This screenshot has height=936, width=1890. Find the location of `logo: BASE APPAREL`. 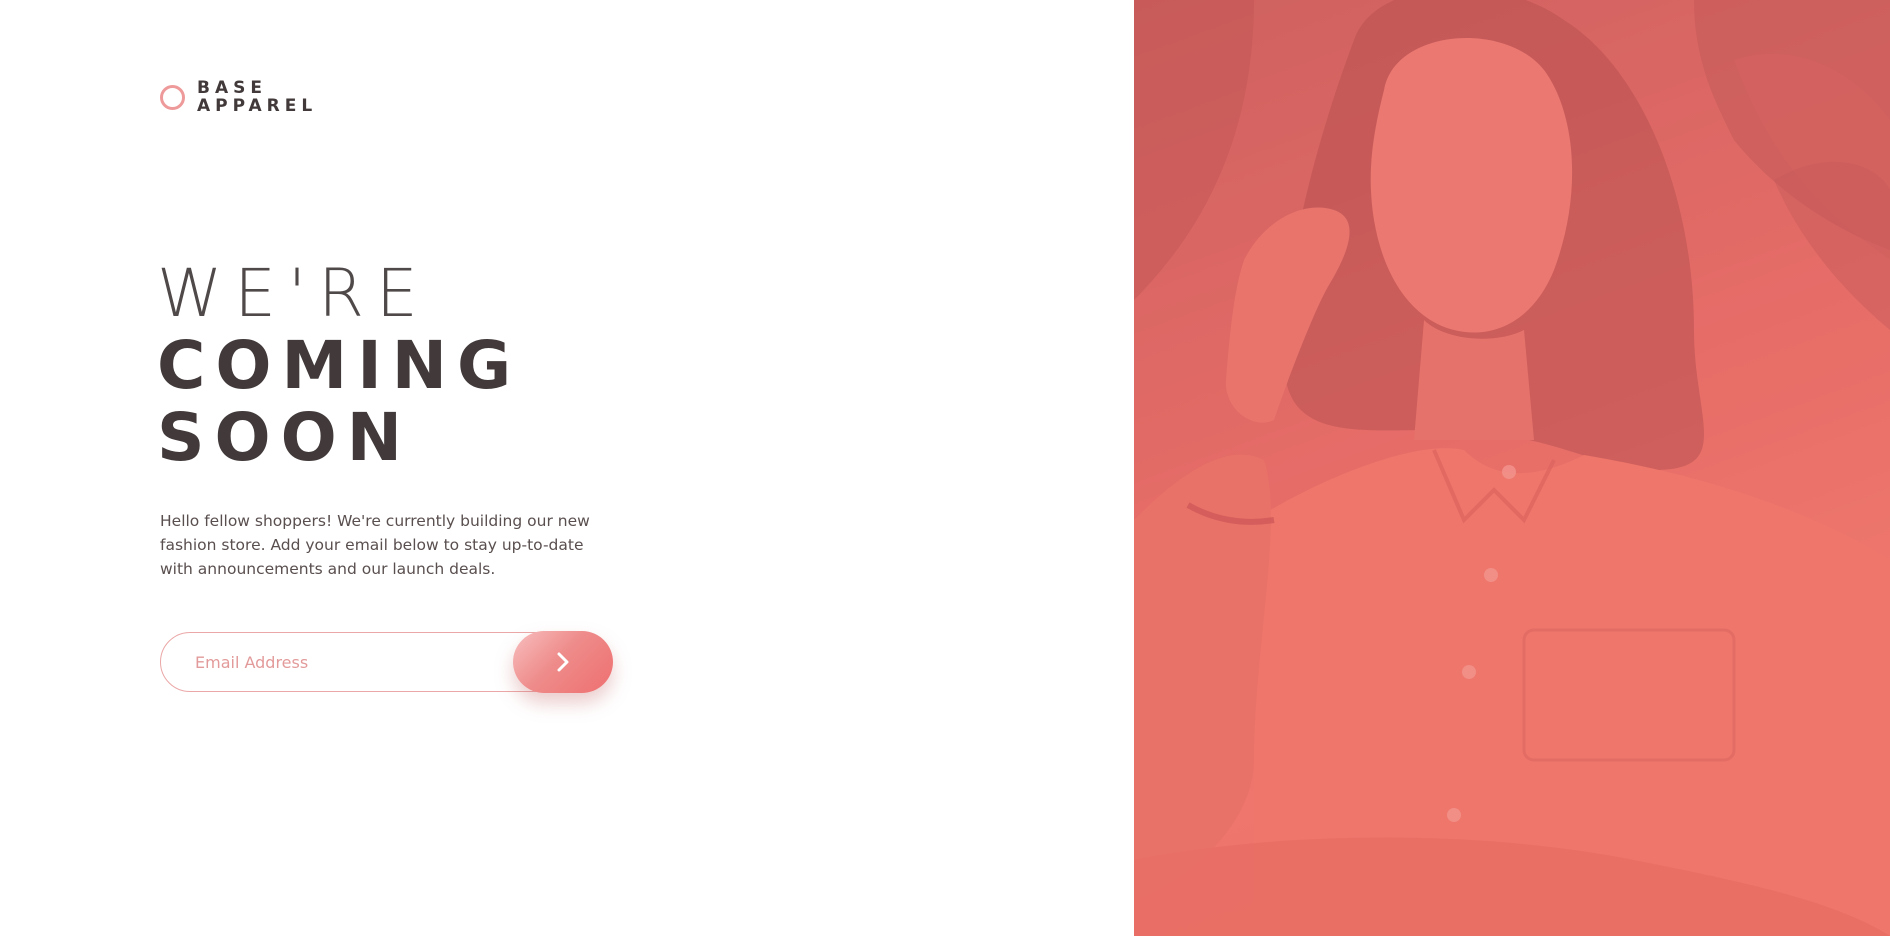

logo: BASE APPAREL is located at coordinates (238, 97).